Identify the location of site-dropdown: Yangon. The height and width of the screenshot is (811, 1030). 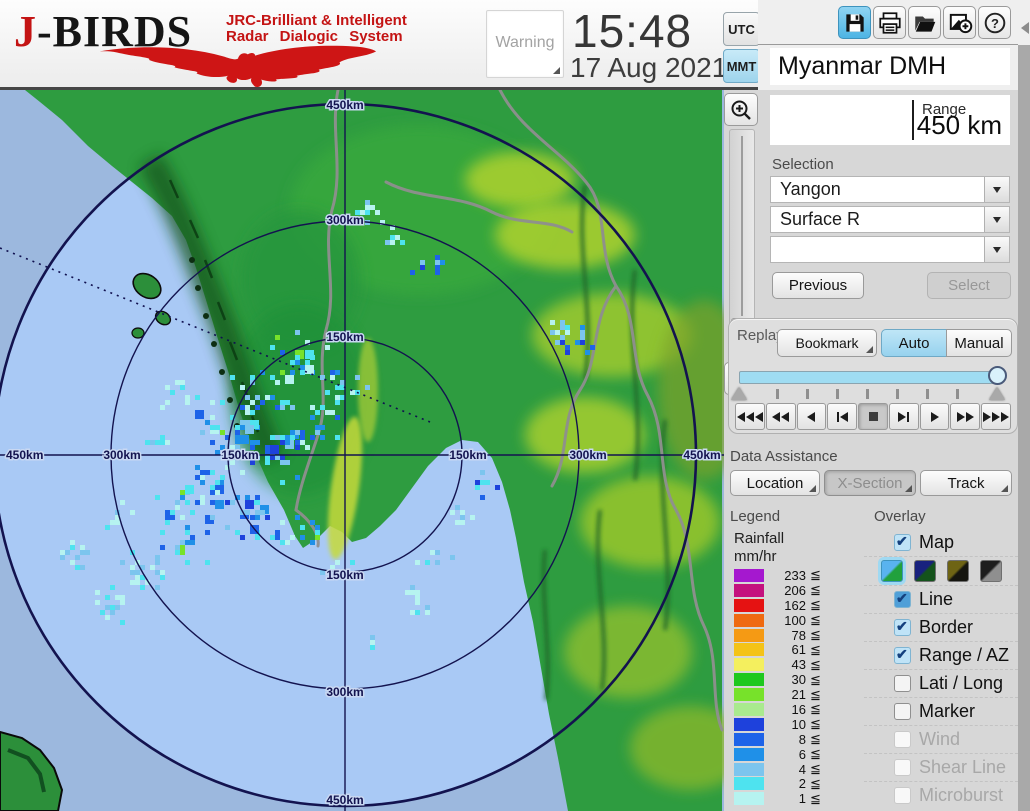
(890, 189).